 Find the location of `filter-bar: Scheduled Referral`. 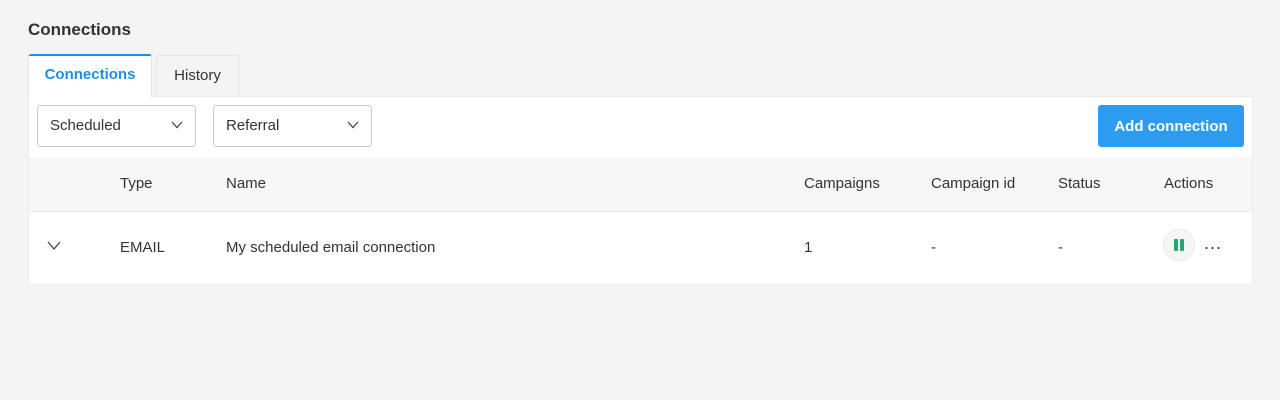

filter-bar: Scheduled Referral is located at coordinates (213, 126).